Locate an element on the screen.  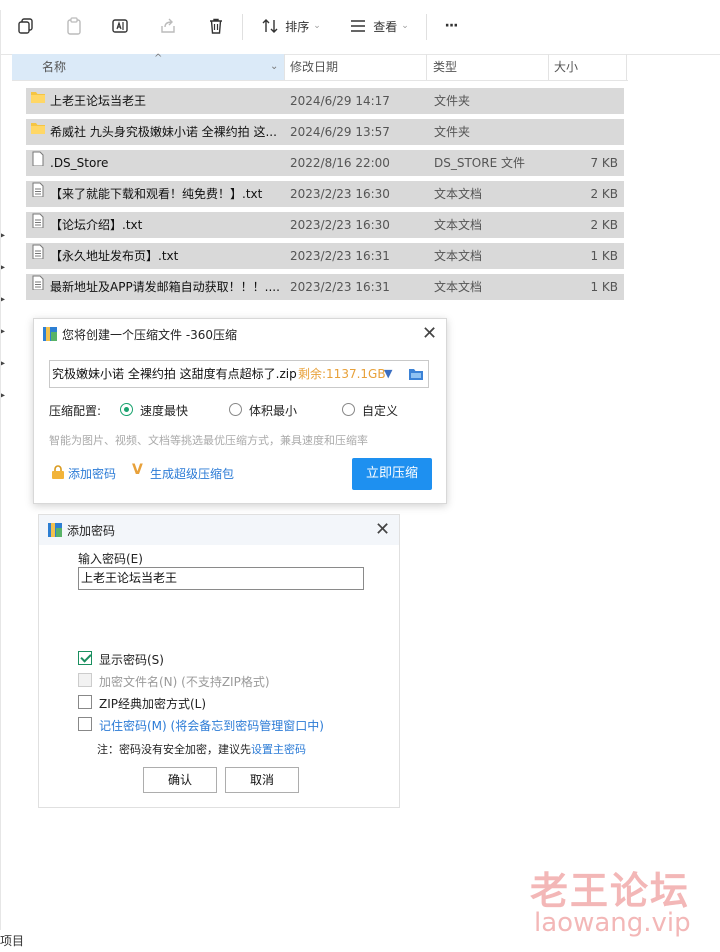
rename-button is located at coordinates (120, 26).